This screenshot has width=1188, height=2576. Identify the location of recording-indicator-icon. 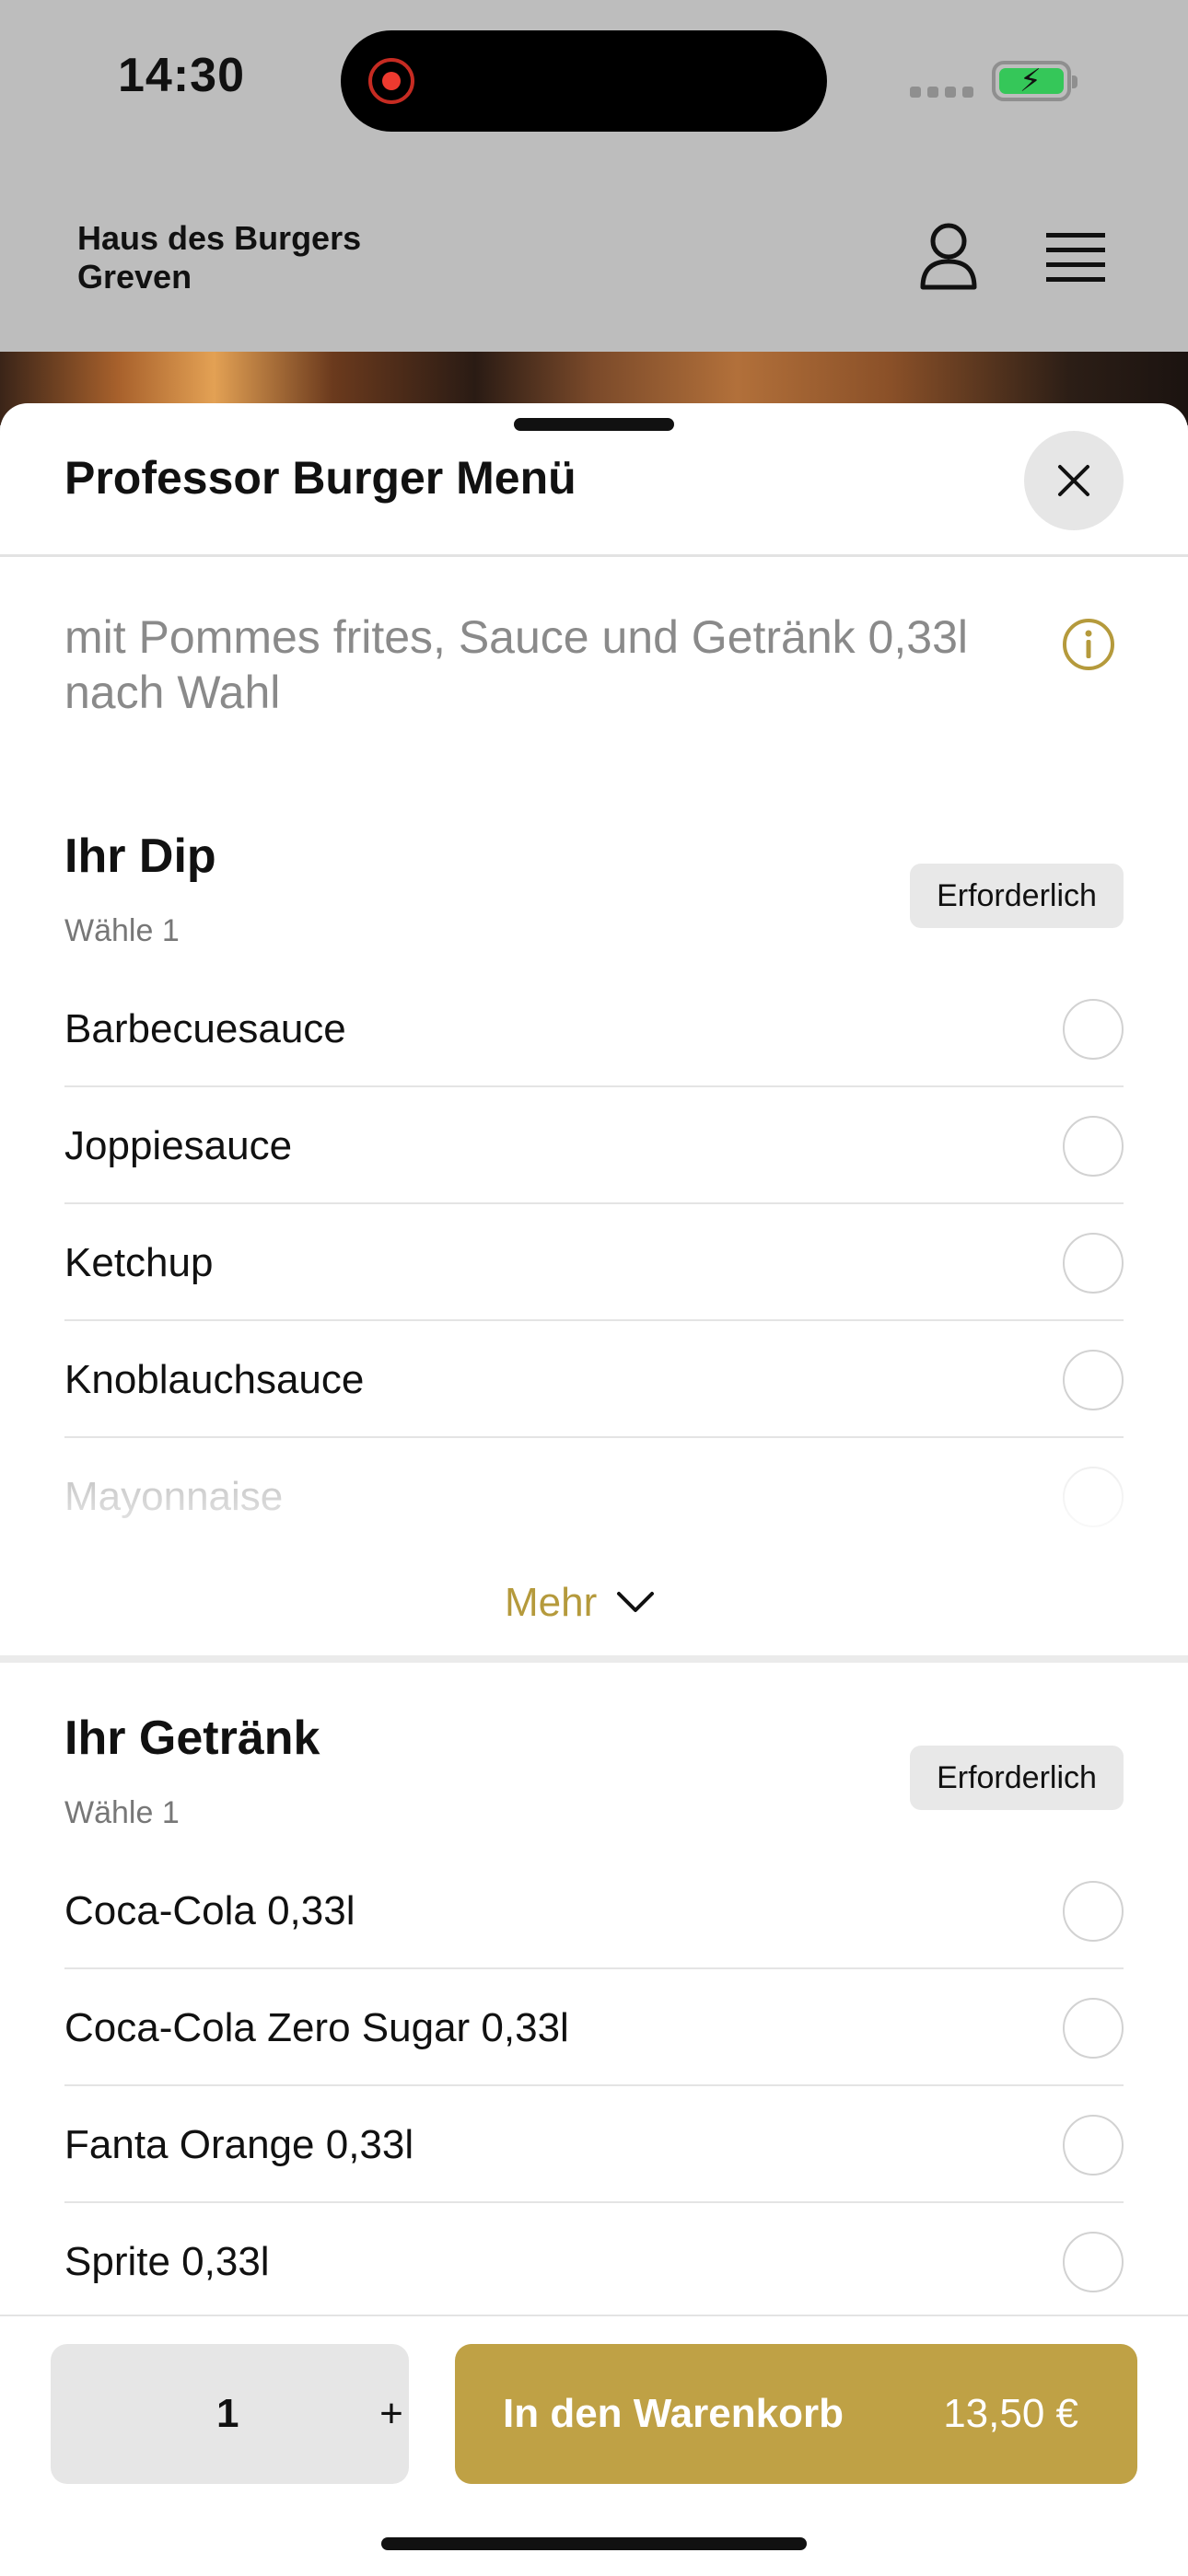
(391, 81).